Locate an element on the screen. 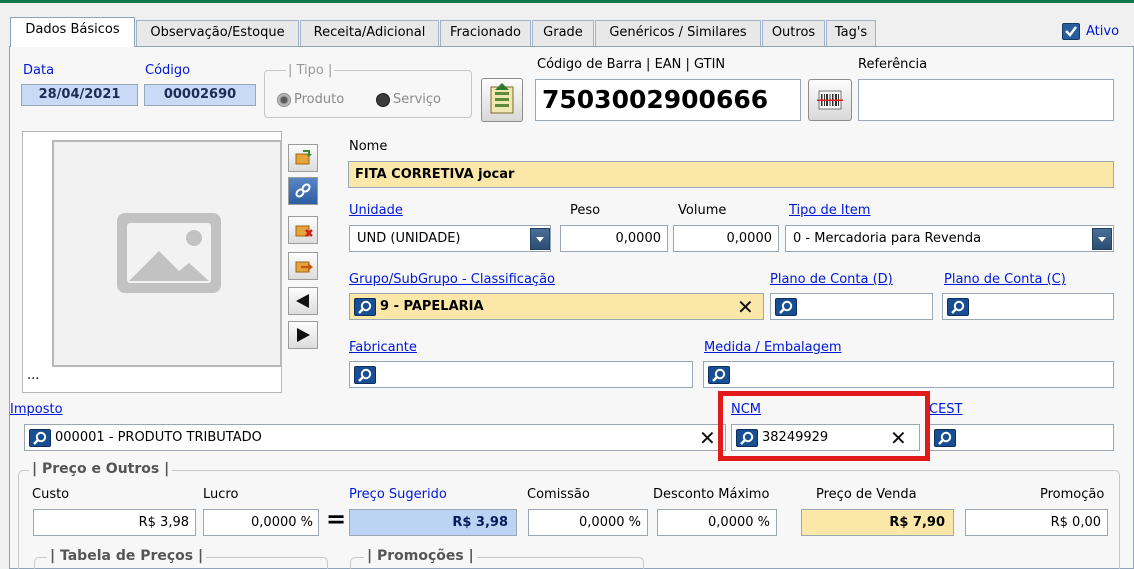 The width and height of the screenshot is (1134, 569). imposto-value: 000001 - PRODUTO TRIBUTADO is located at coordinates (158, 437).